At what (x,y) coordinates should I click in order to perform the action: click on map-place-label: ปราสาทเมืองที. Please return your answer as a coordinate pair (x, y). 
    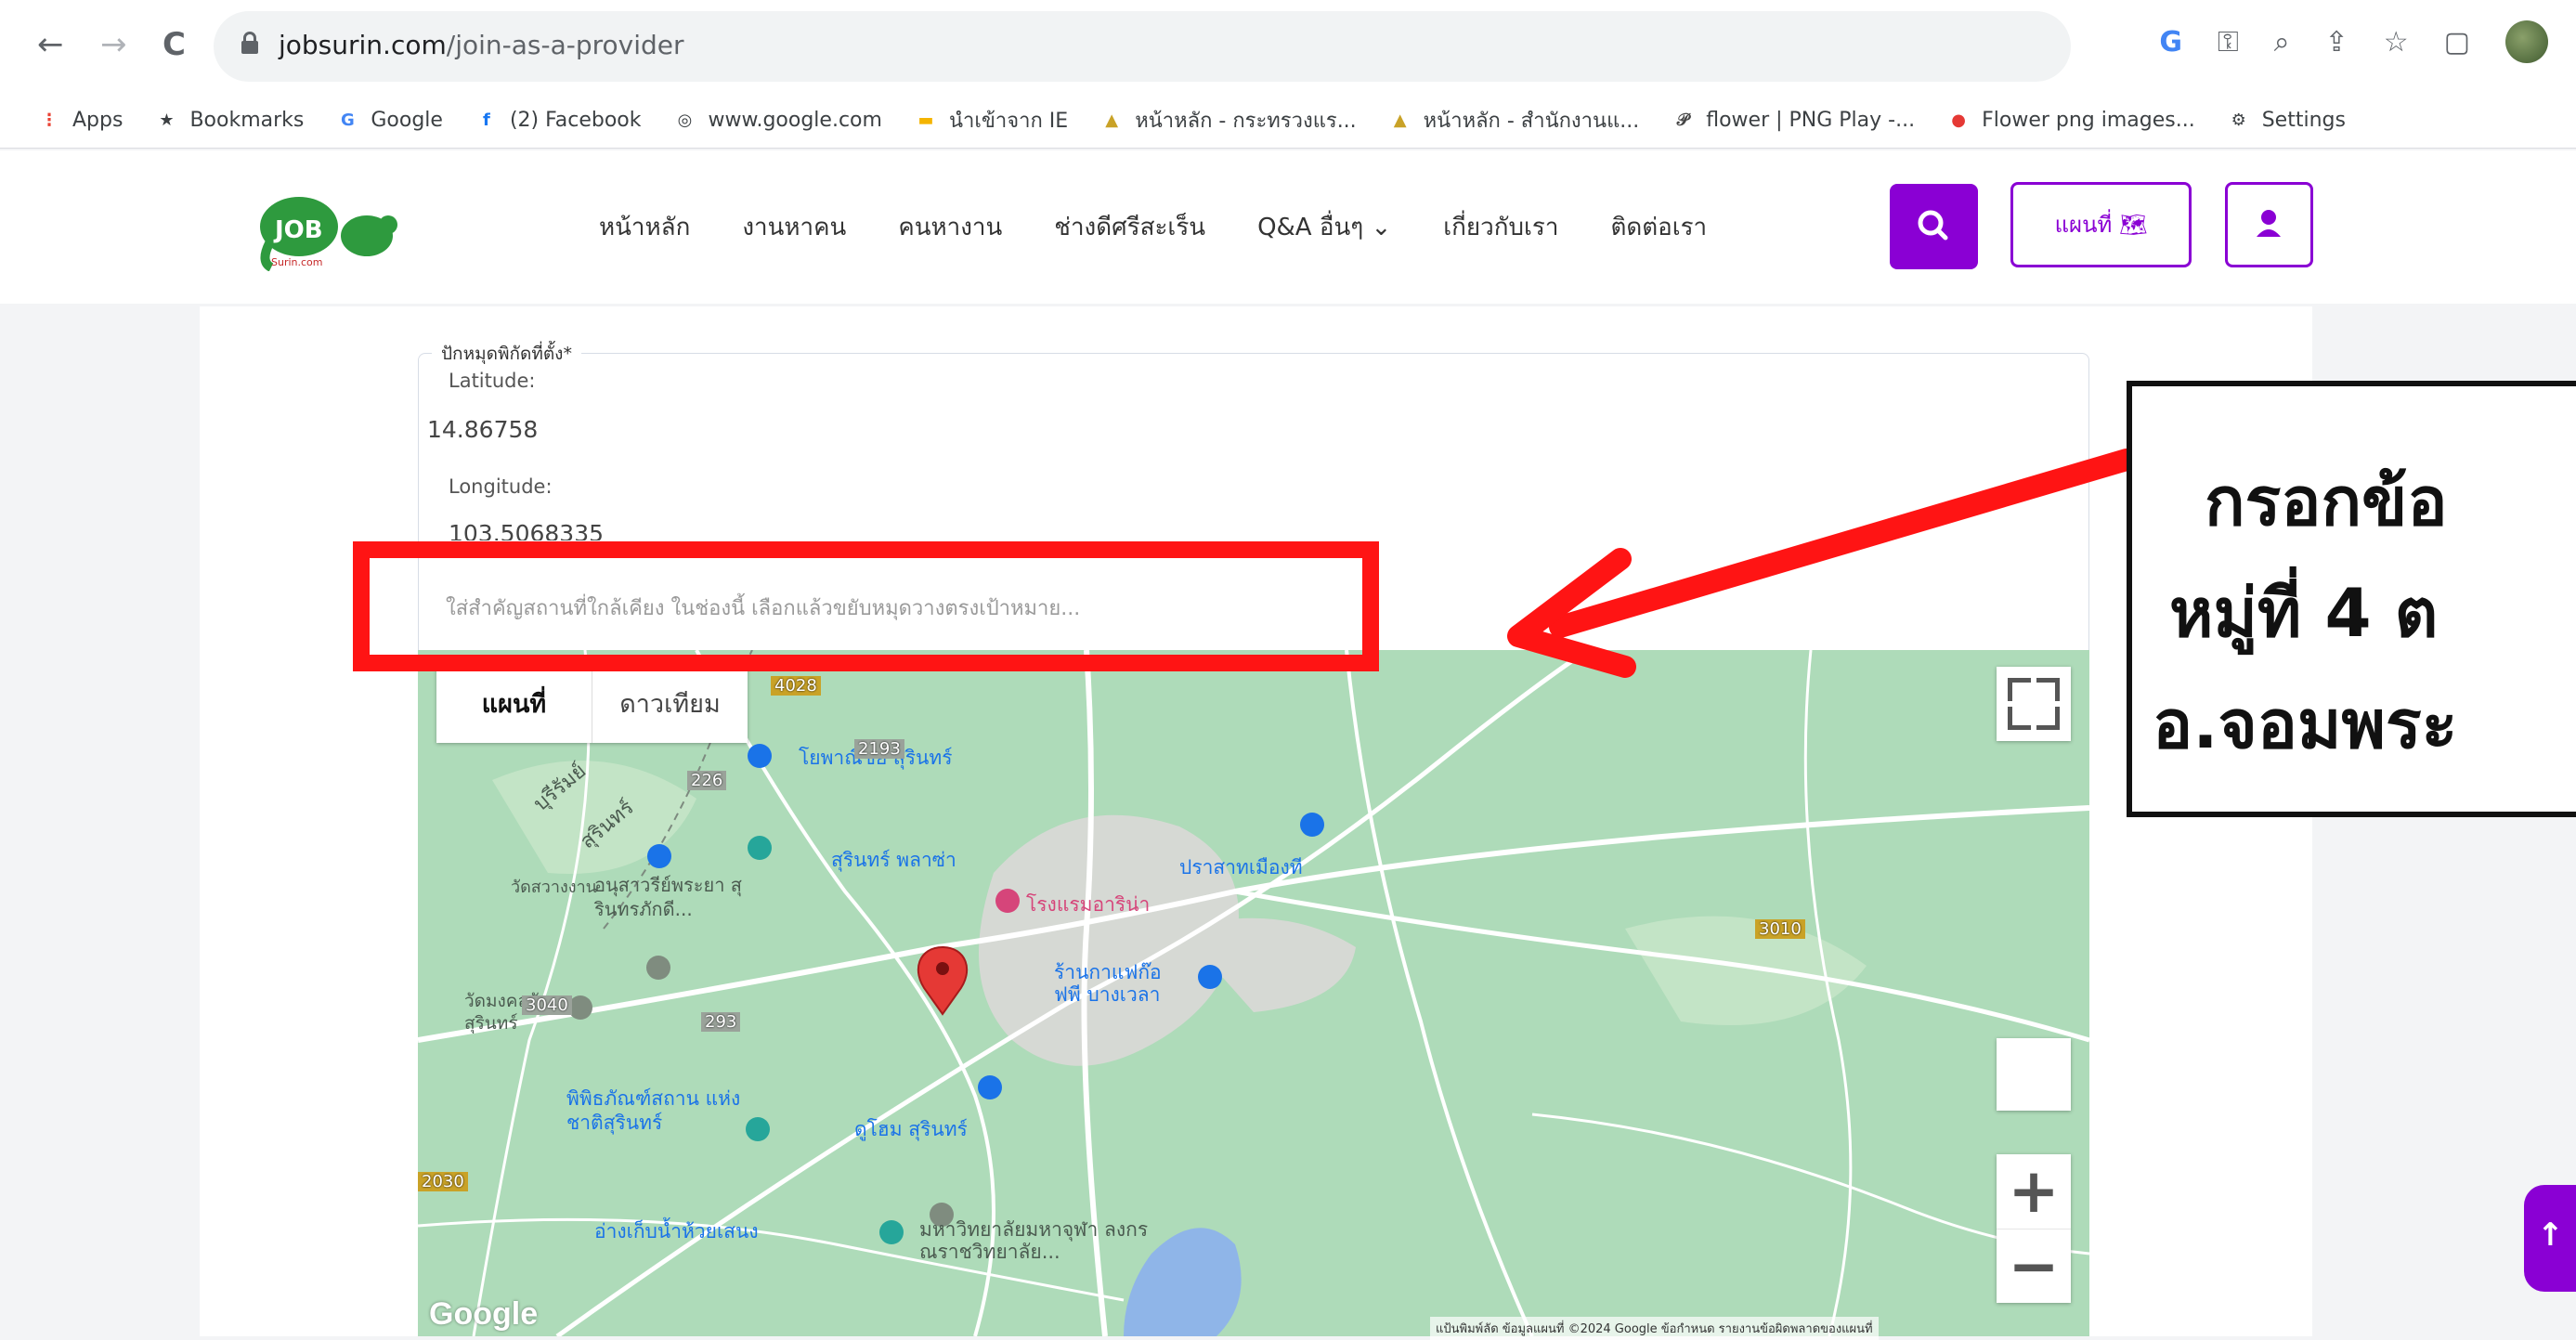
    Looking at the image, I should click on (1241, 867).